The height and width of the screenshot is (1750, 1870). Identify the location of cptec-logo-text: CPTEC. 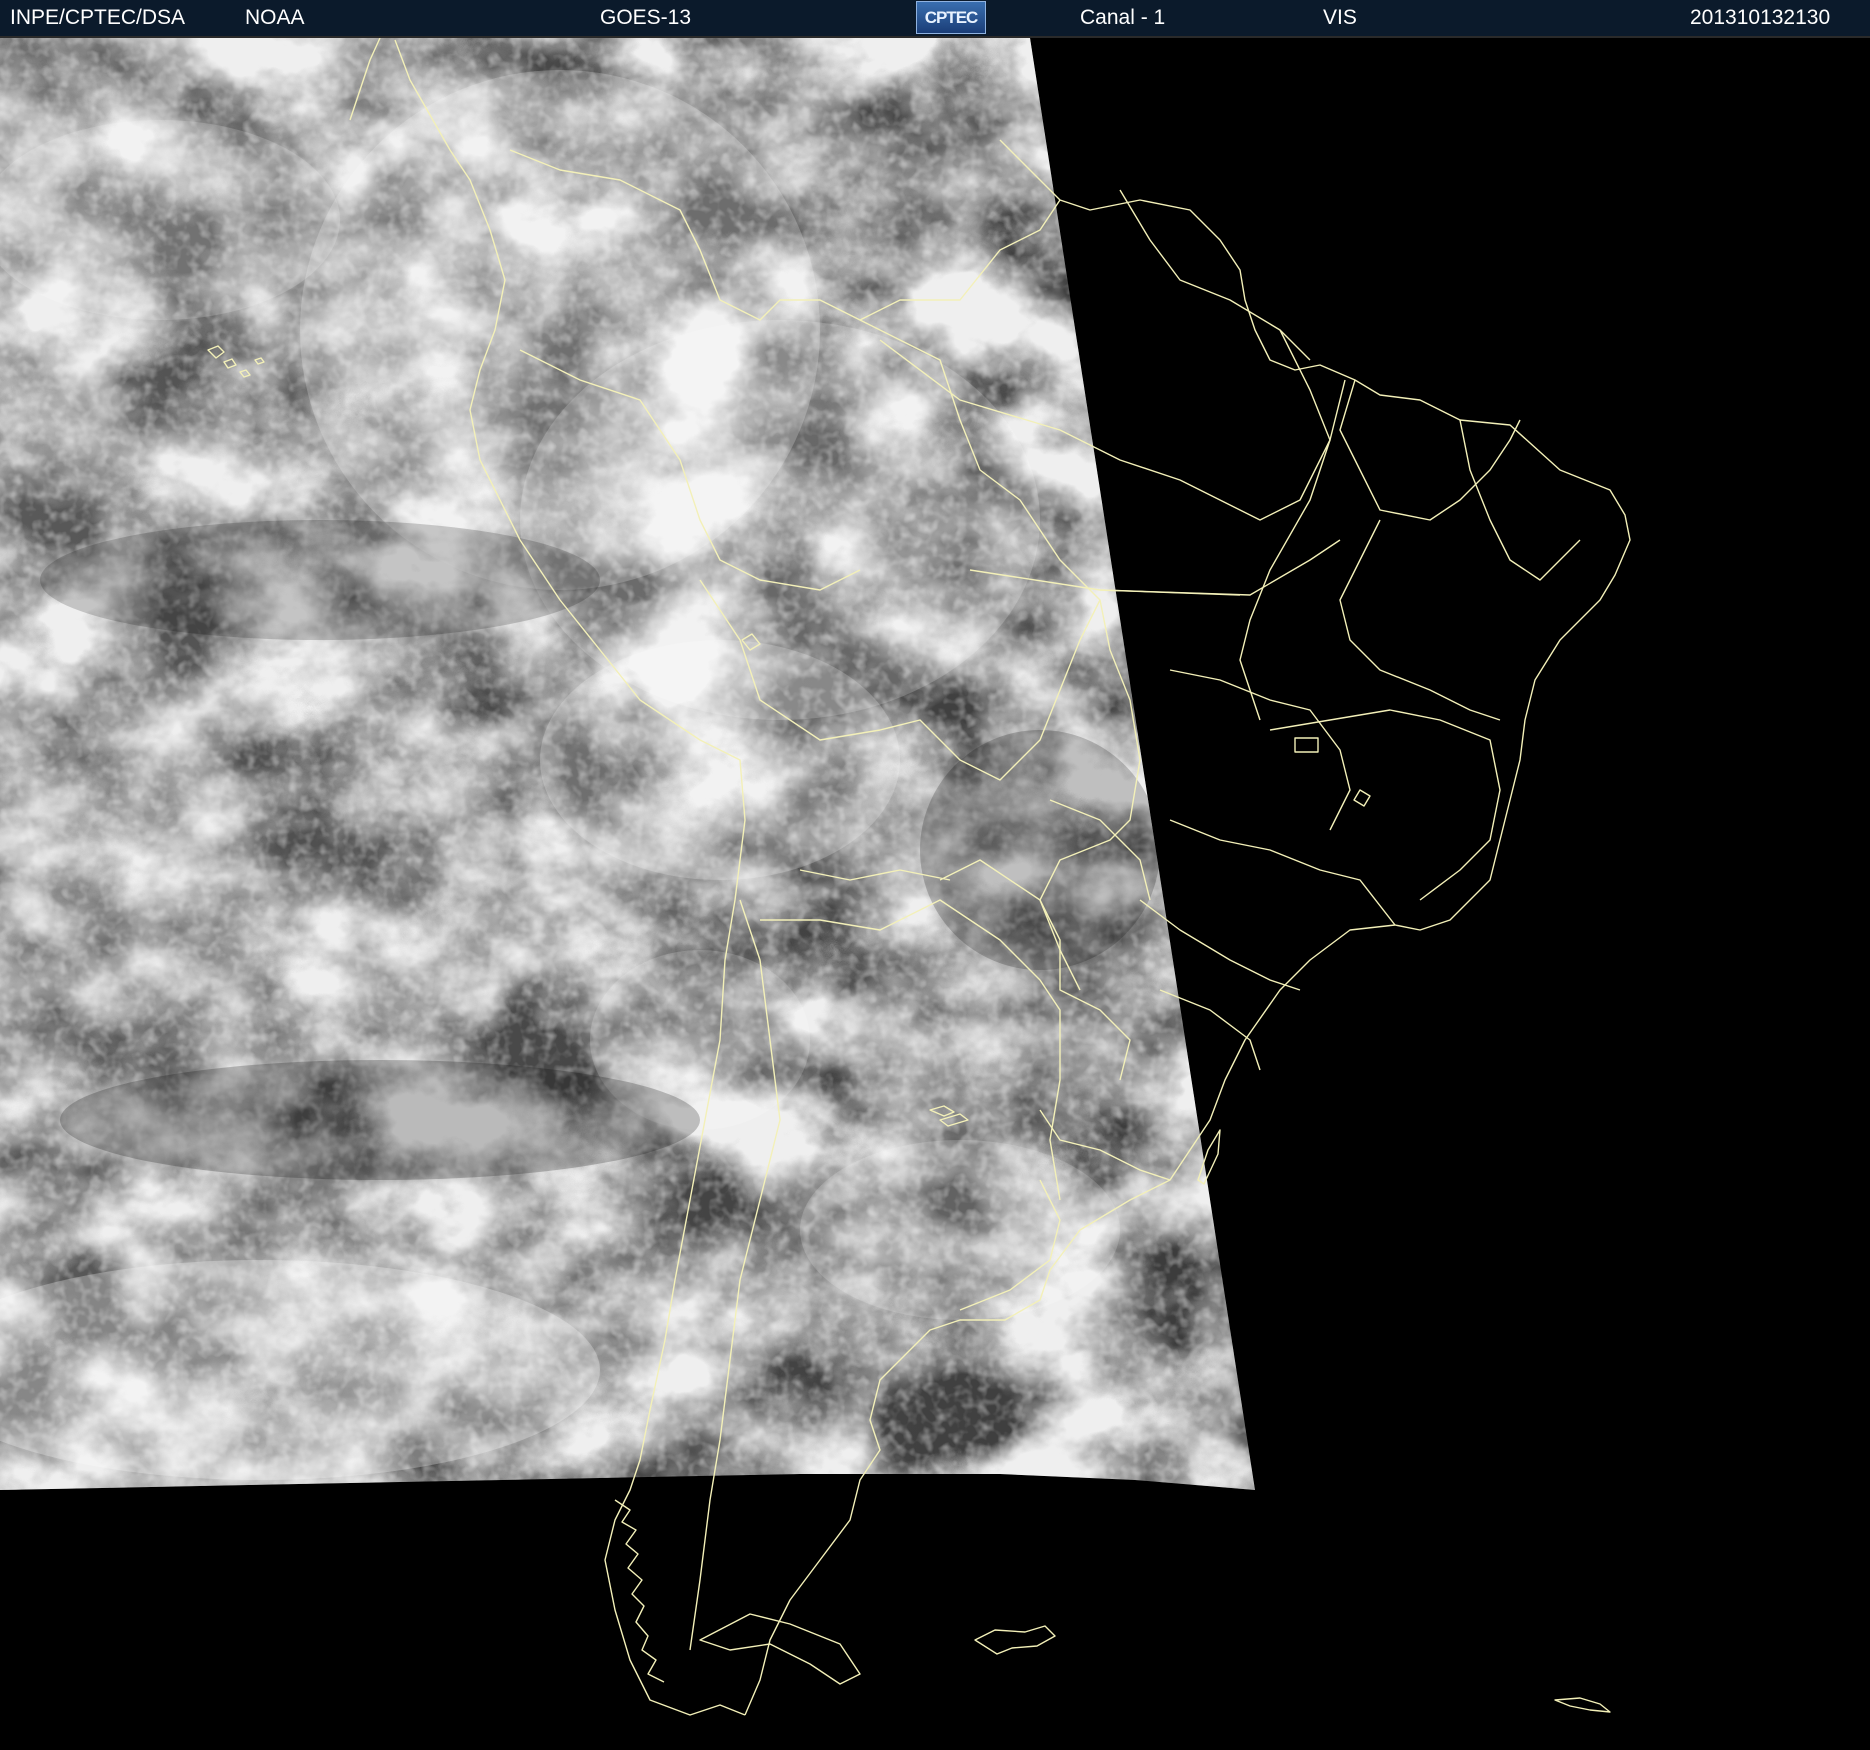
(951, 17).